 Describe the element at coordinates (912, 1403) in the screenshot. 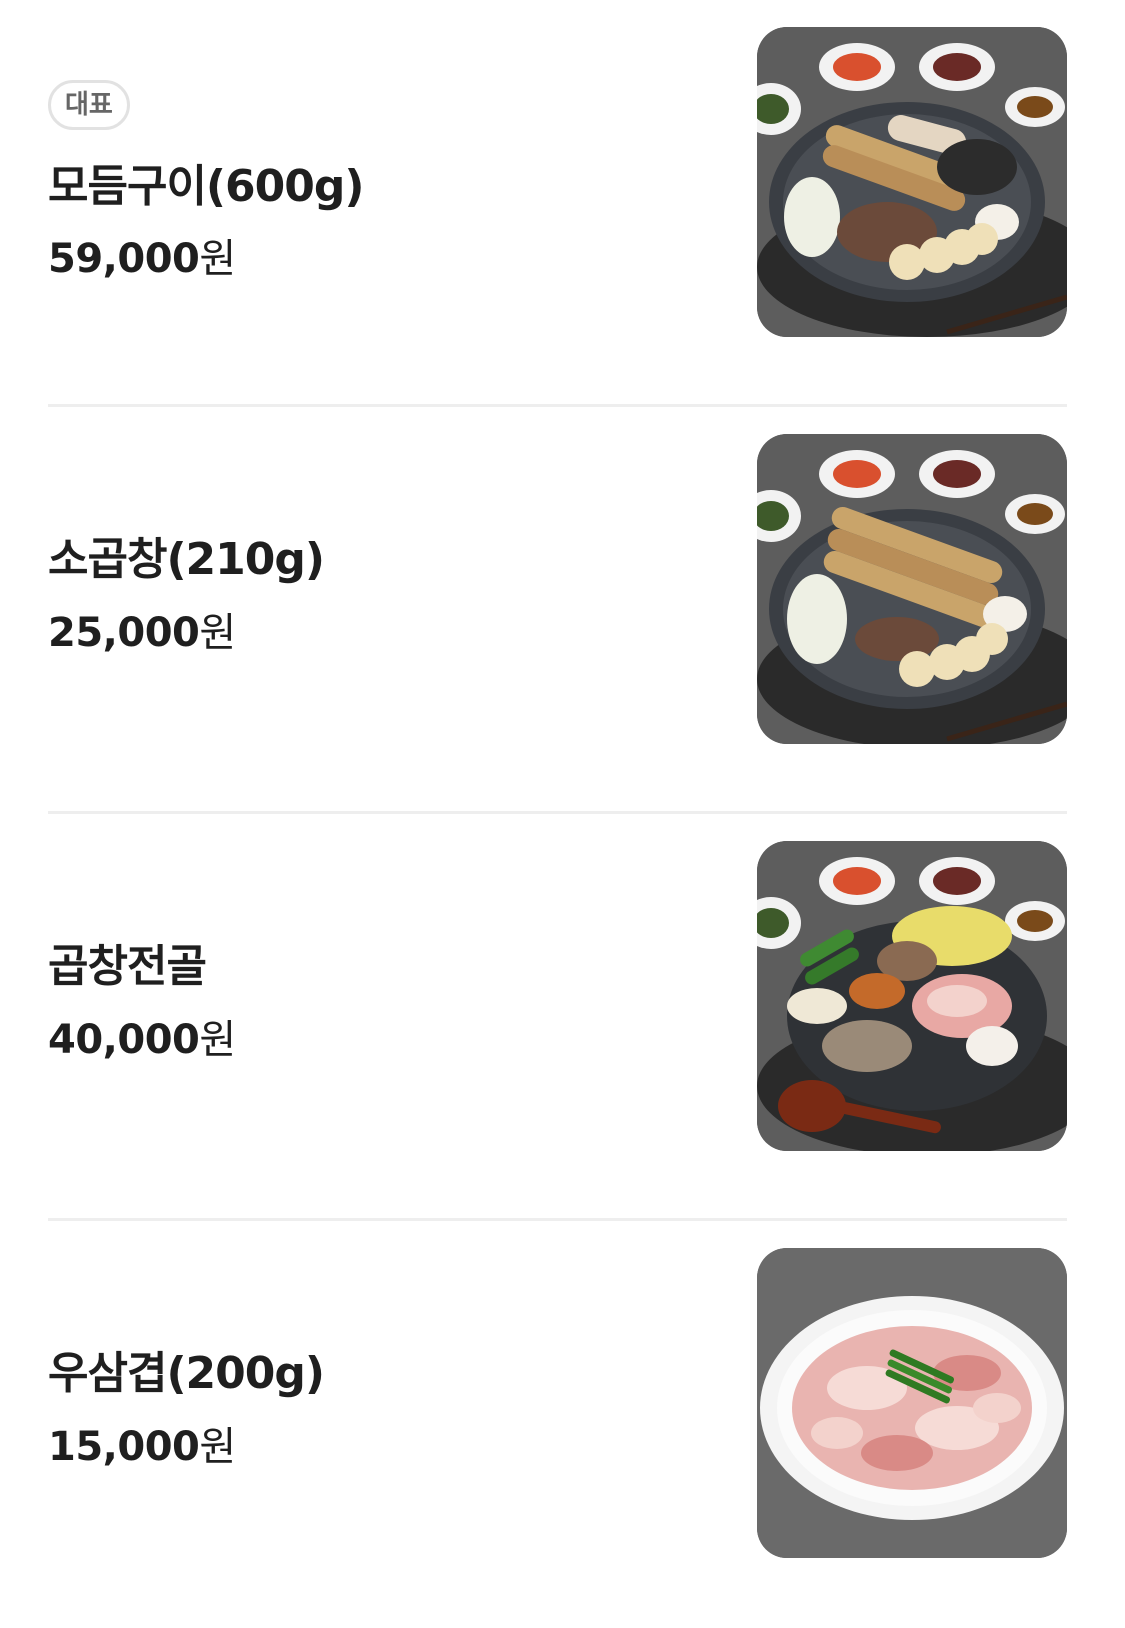

I see `beef-brisket-plate-photo` at that location.